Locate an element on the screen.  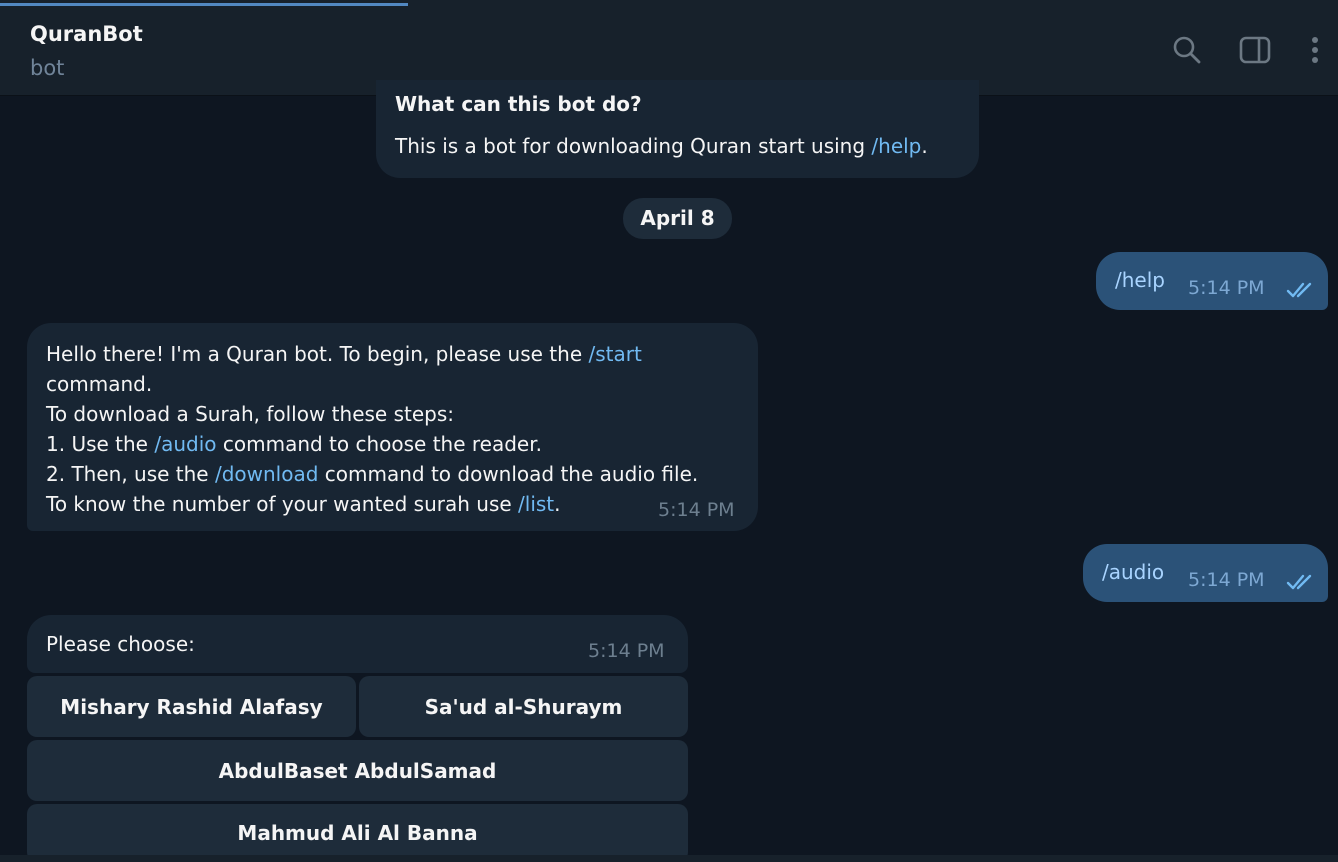
reader-button-al-banna: Mahmud Ali Al Banna is located at coordinates (357, 833).